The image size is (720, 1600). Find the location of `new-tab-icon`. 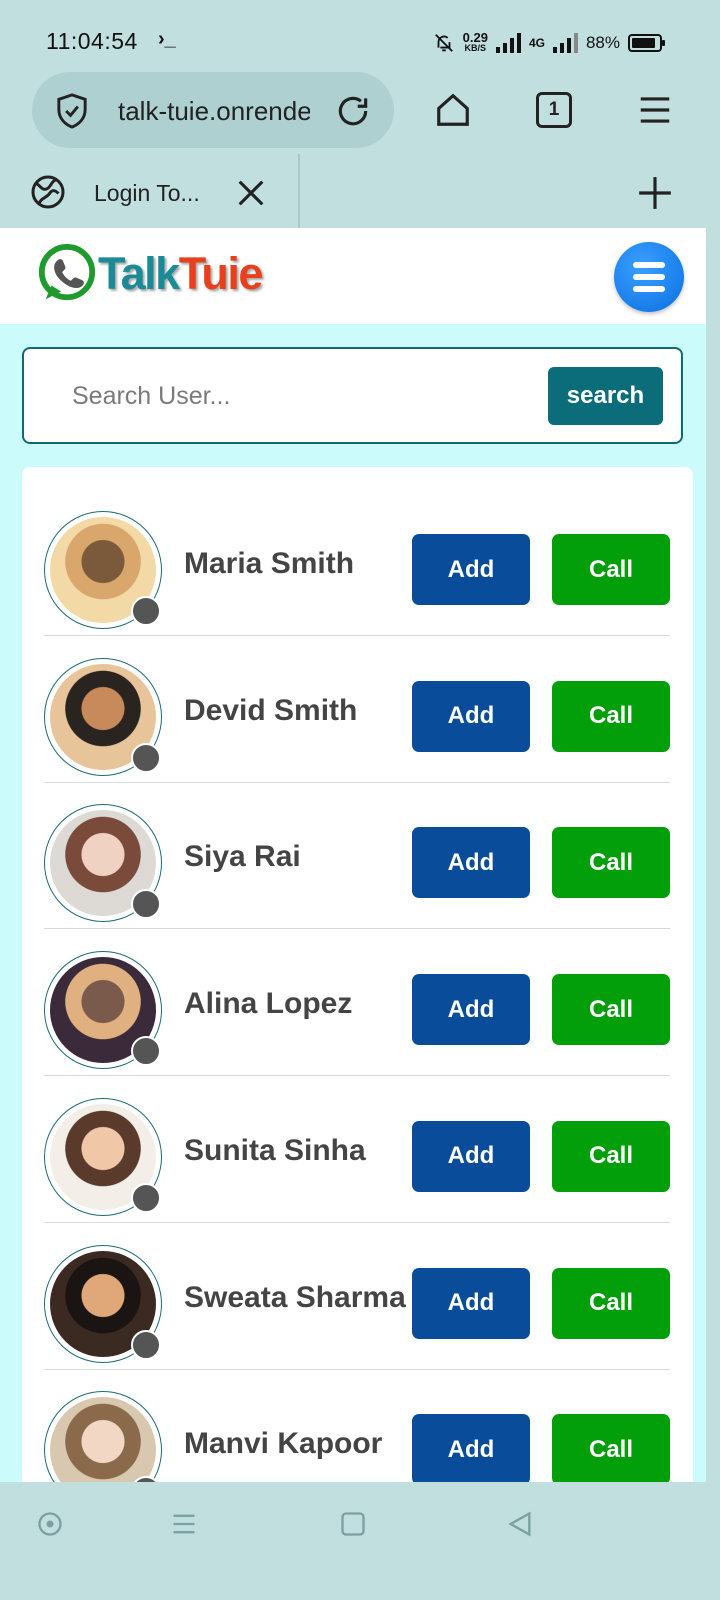

new-tab-icon is located at coordinates (655, 193).